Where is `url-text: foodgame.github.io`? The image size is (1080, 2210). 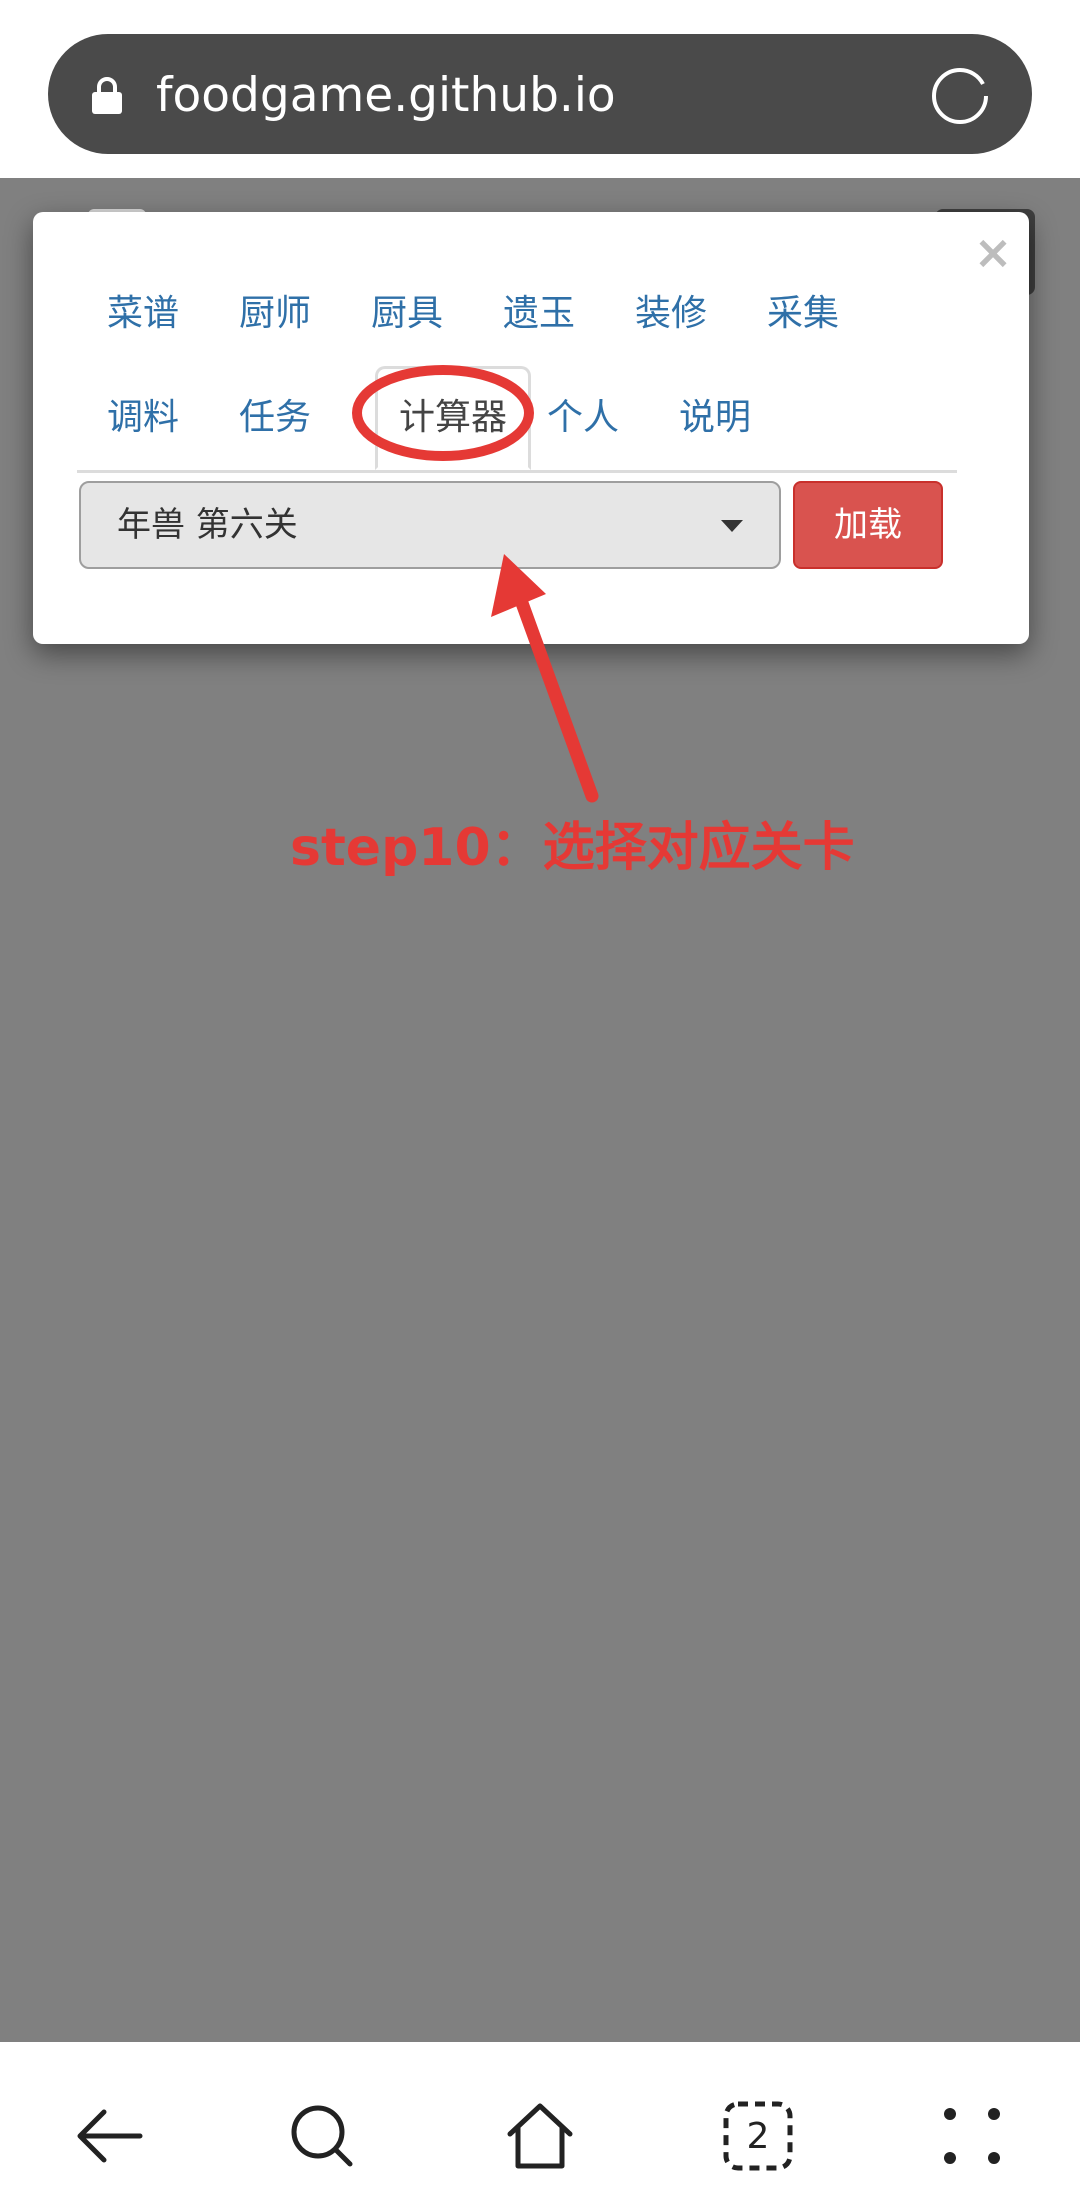
url-text: foodgame.github.io is located at coordinates (386, 96).